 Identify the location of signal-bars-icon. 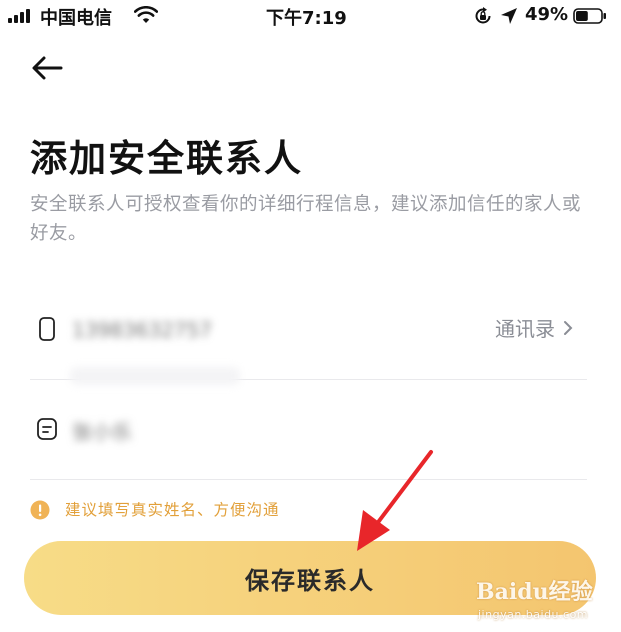
(19, 16).